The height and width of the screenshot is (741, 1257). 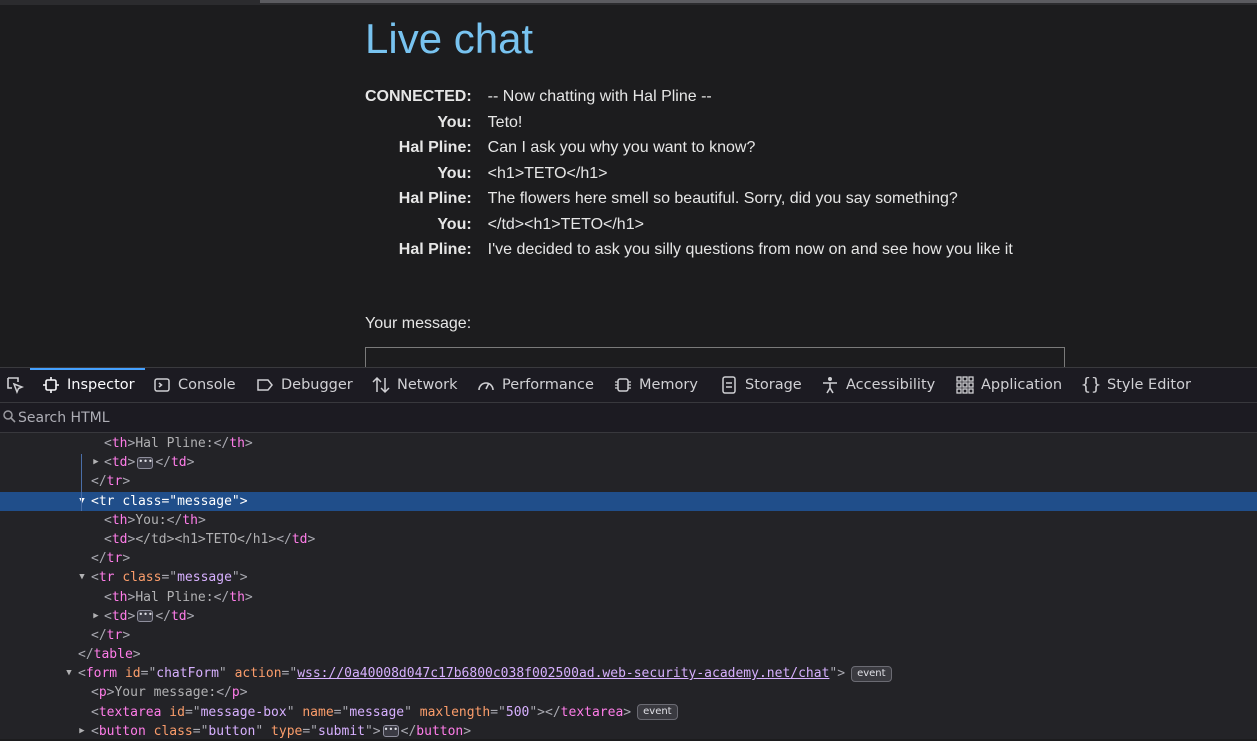 I want to click on tab-accessibility: Accessibility, so click(x=878, y=385).